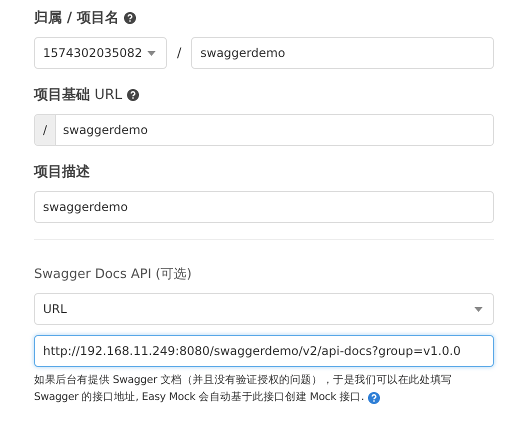 Image resolution: width=526 pixels, height=445 pixels. I want to click on owner-select: 1574302035082, so click(100, 53).